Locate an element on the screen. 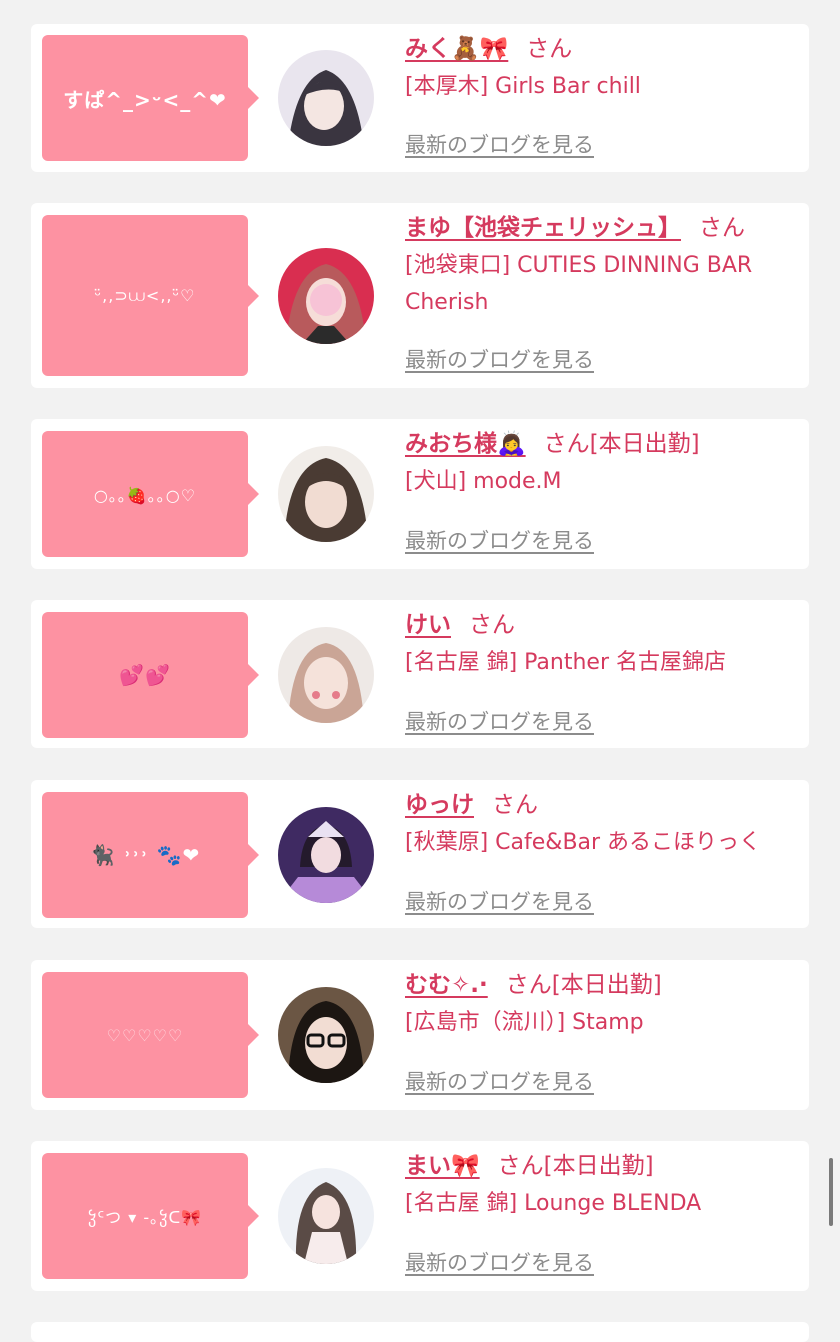 Image resolution: width=840 pixels, height=1342 pixels. name-line: みおち様🙇‍♀️ さん[本日出勤] is located at coordinates (602, 445).